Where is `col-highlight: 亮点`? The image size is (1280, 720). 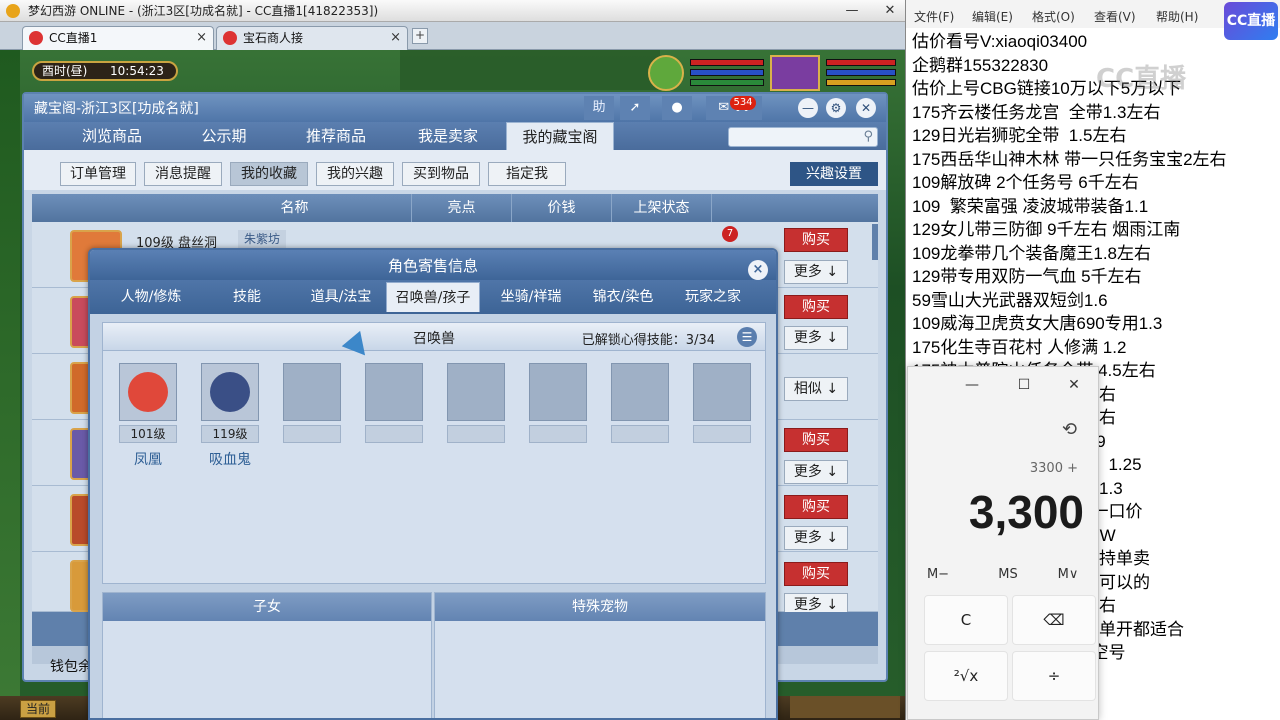
col-highlight: 亮点 is located at coordinates (462, 208).